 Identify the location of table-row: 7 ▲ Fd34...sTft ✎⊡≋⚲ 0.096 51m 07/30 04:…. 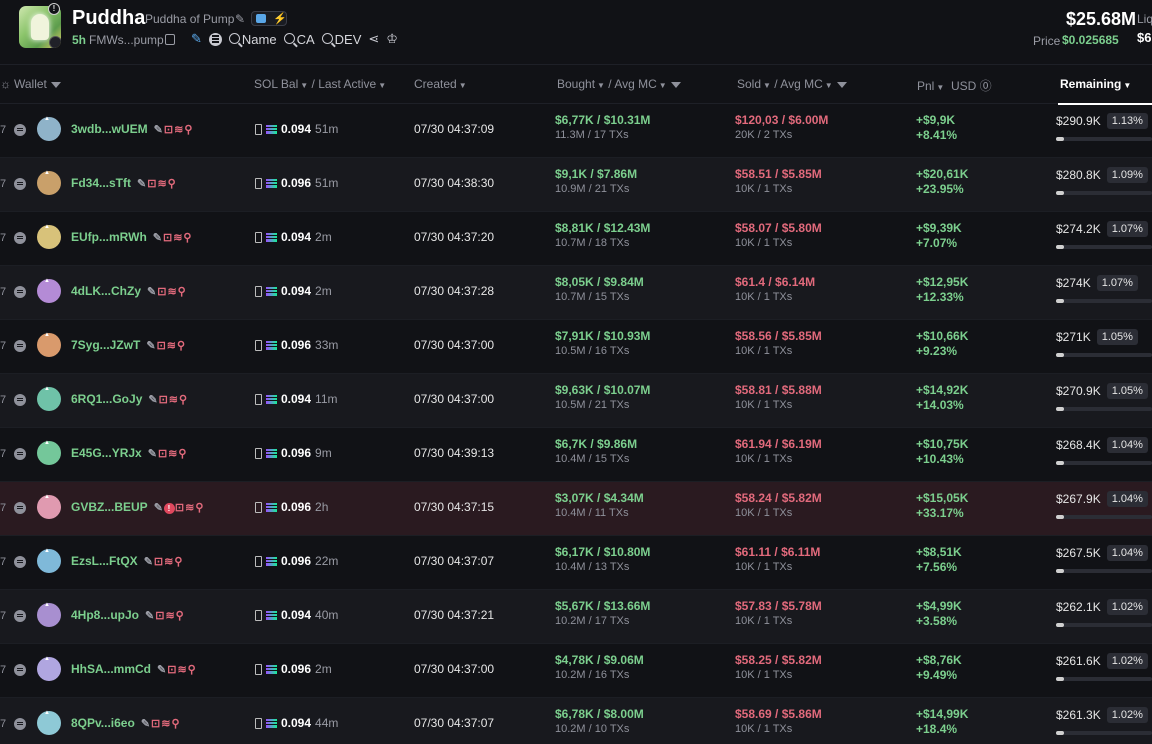
(576, 185).